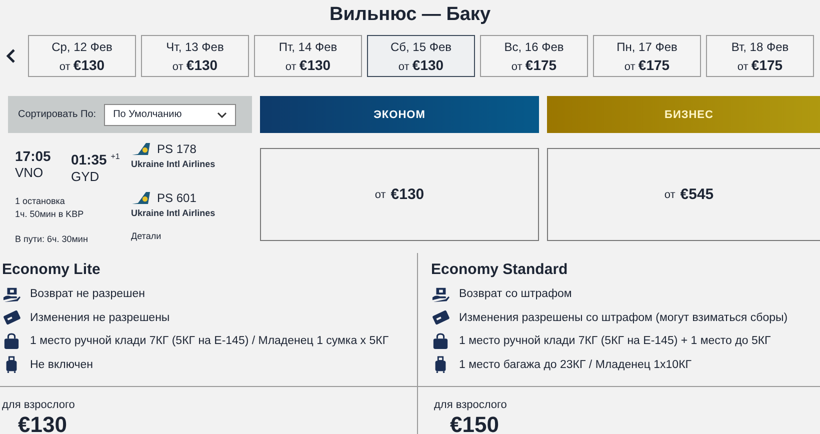  Describe the element at coordinates (407, 194) in the screenshot. I see `price-text: €130` at that location.